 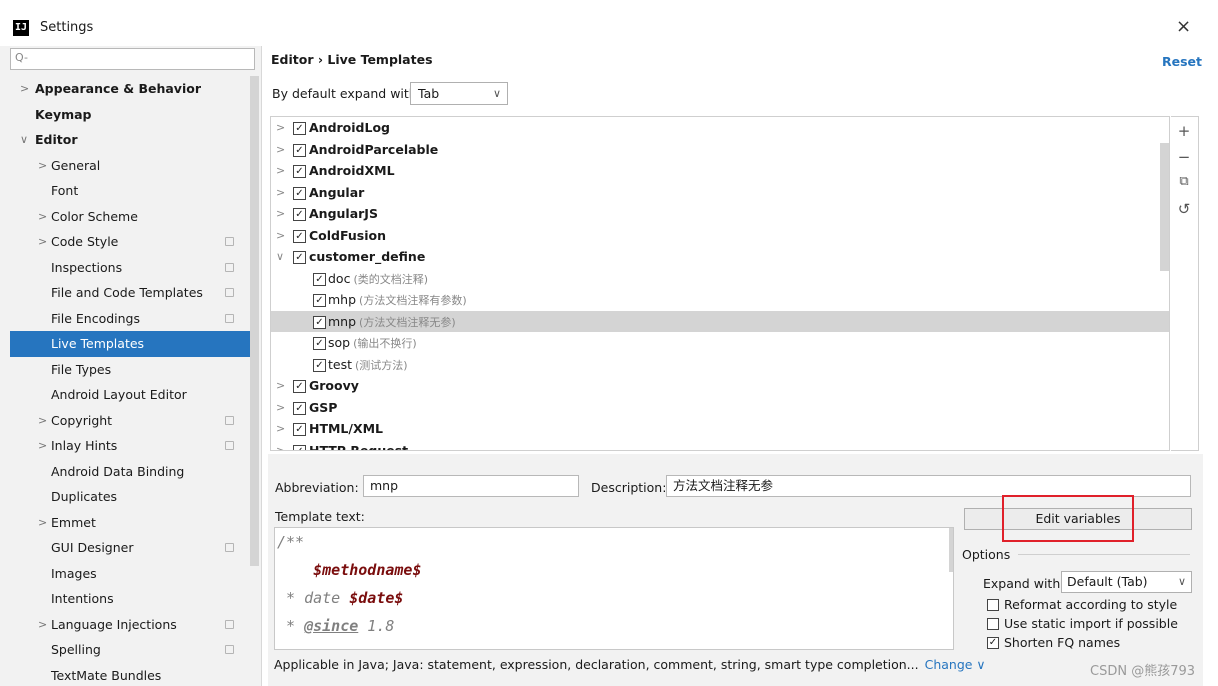 I want to click on option-checkbox: ✓, so click(x=993, y=643).